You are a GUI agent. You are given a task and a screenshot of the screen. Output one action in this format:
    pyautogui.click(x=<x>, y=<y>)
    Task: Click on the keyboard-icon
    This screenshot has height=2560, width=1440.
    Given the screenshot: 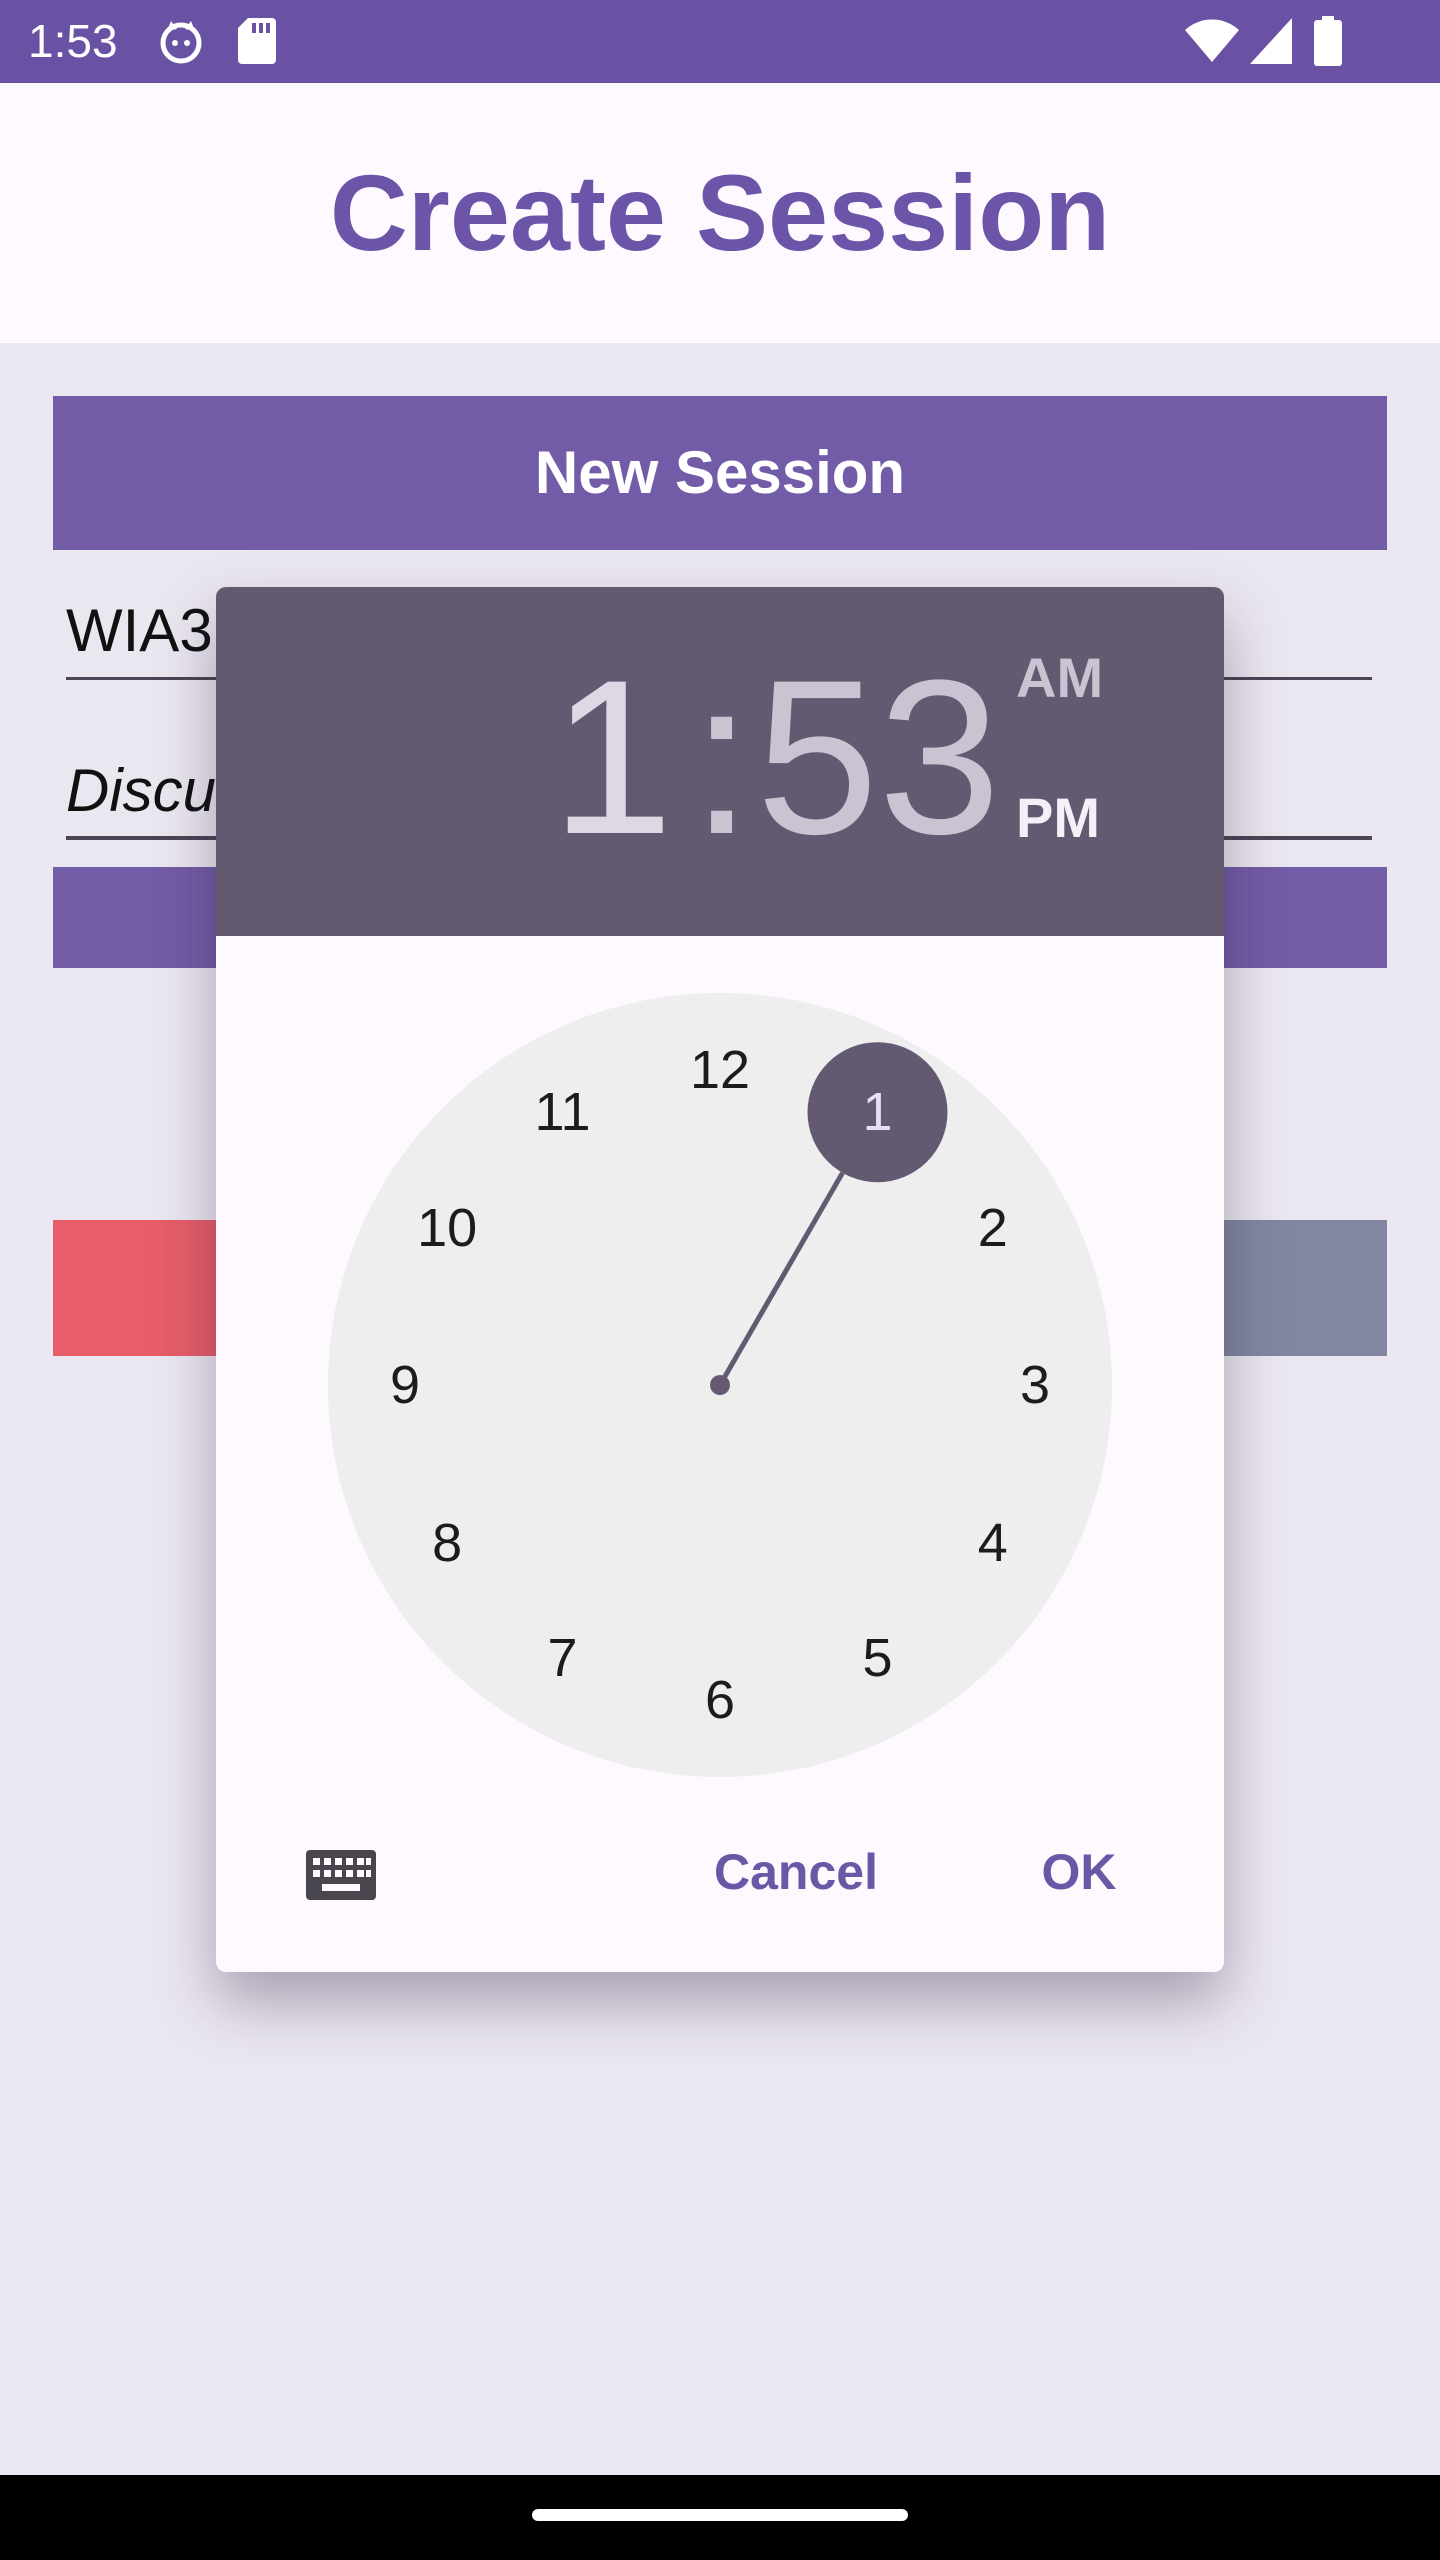 What is the action you would take?
    pyautogui.click(x=341, y=1875)
    